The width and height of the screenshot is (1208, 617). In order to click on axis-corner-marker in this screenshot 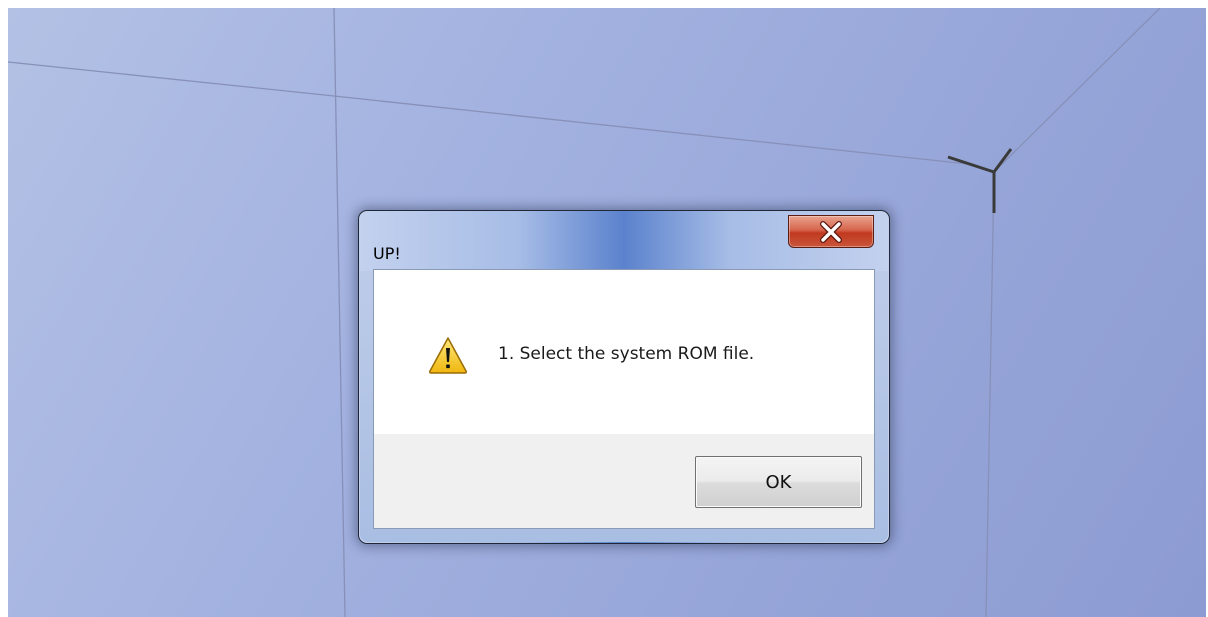, I will do `click(980, 180)`.